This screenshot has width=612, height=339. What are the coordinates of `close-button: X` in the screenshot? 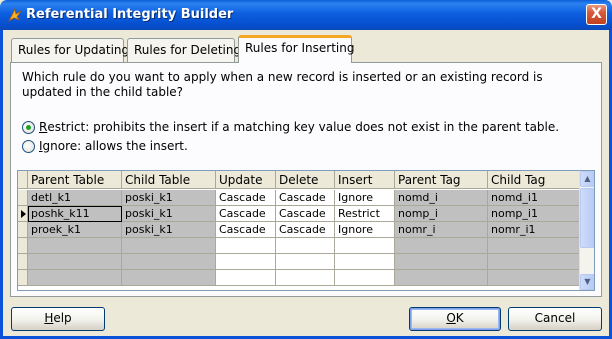 It's located at (596, 14).